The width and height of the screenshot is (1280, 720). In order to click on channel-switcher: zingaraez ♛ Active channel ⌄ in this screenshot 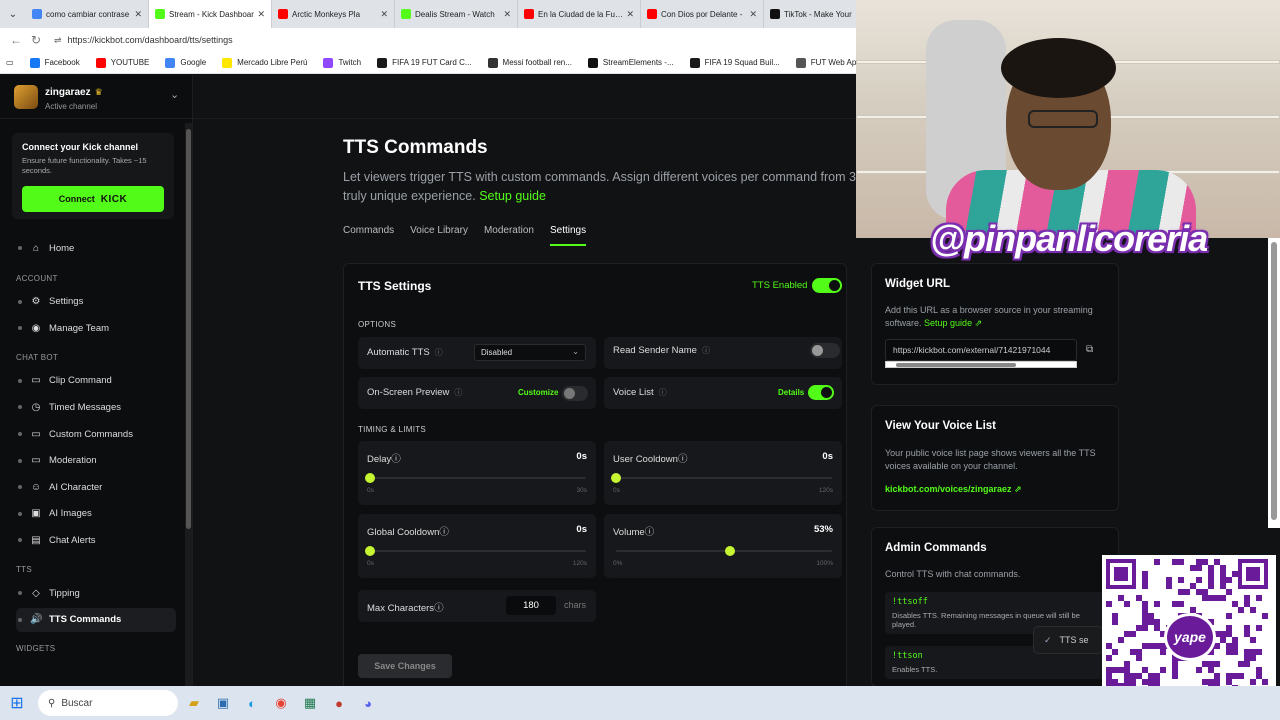, I will do `click(96, 97)`.